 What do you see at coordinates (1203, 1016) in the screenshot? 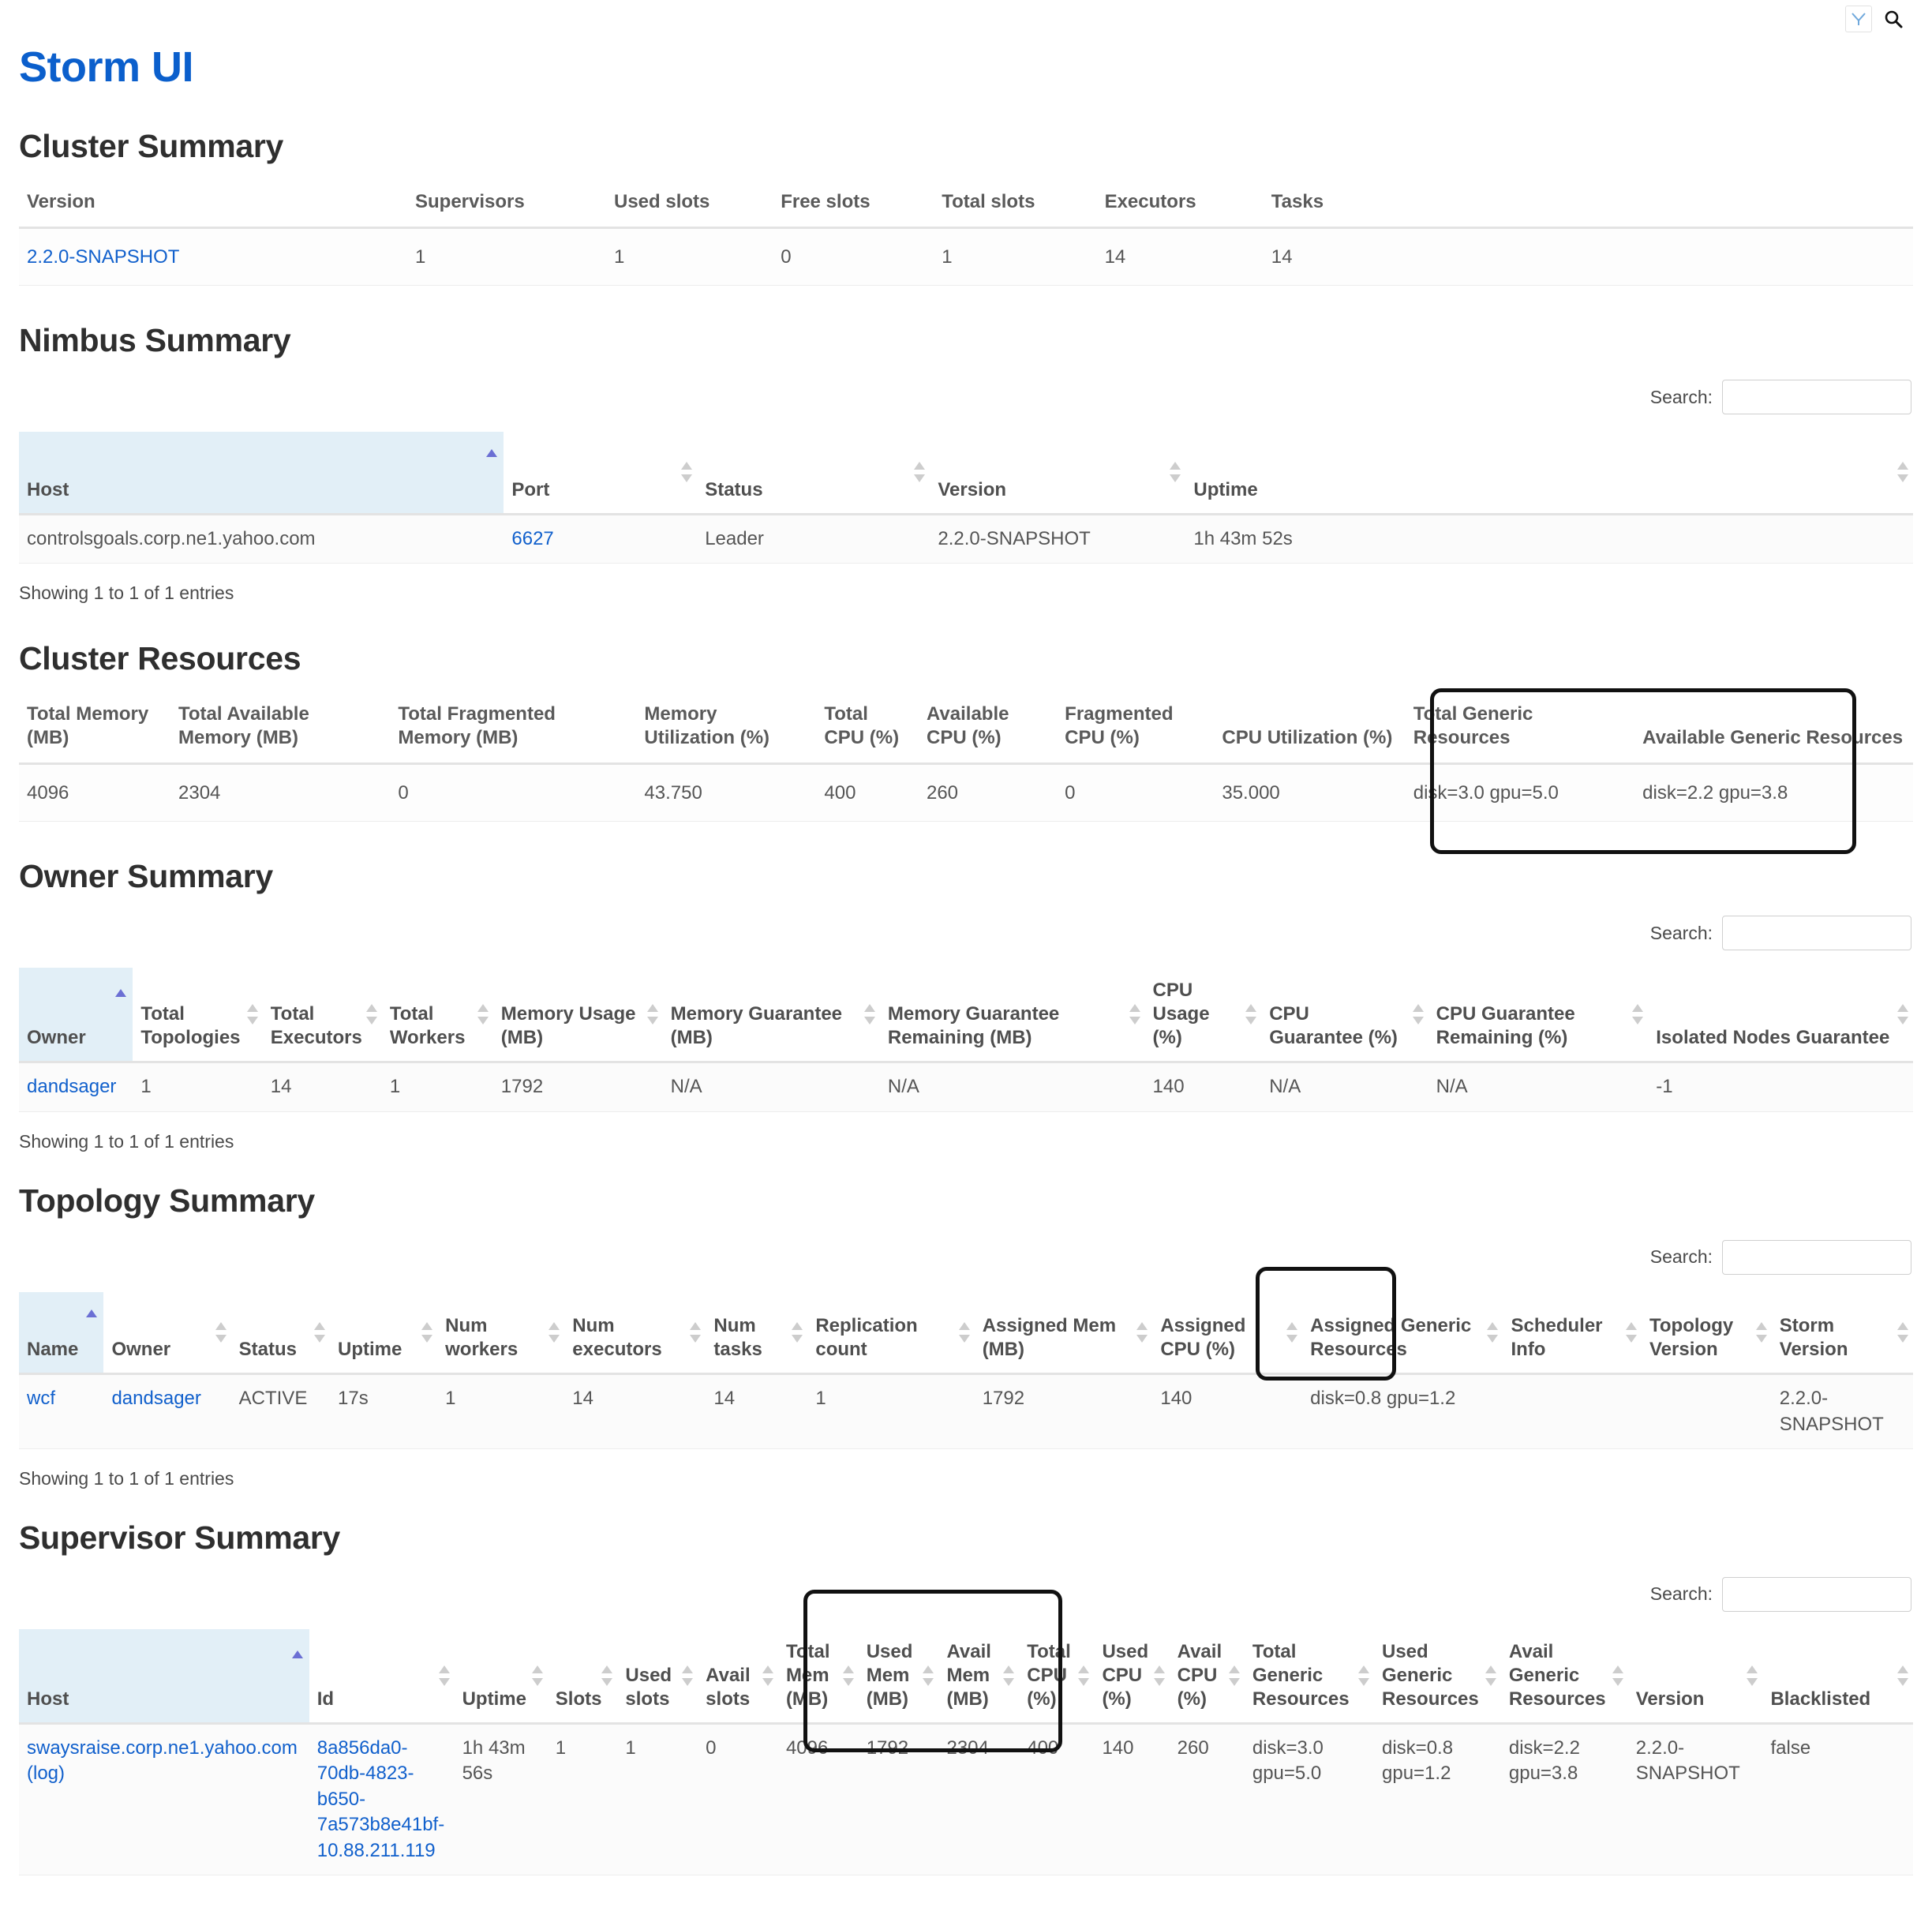
I see `column-header-cpu-usage: CPU Usage (%)` at bounding box center [1203, 1016].